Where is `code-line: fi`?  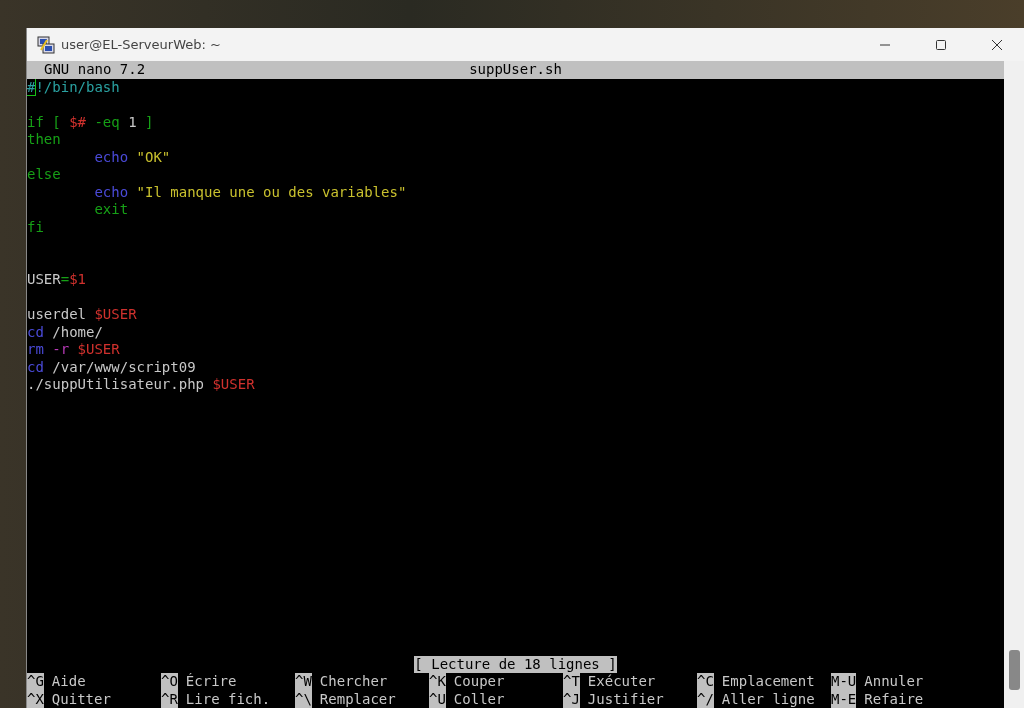 code-line: fi is located at coordinates (35, 226).